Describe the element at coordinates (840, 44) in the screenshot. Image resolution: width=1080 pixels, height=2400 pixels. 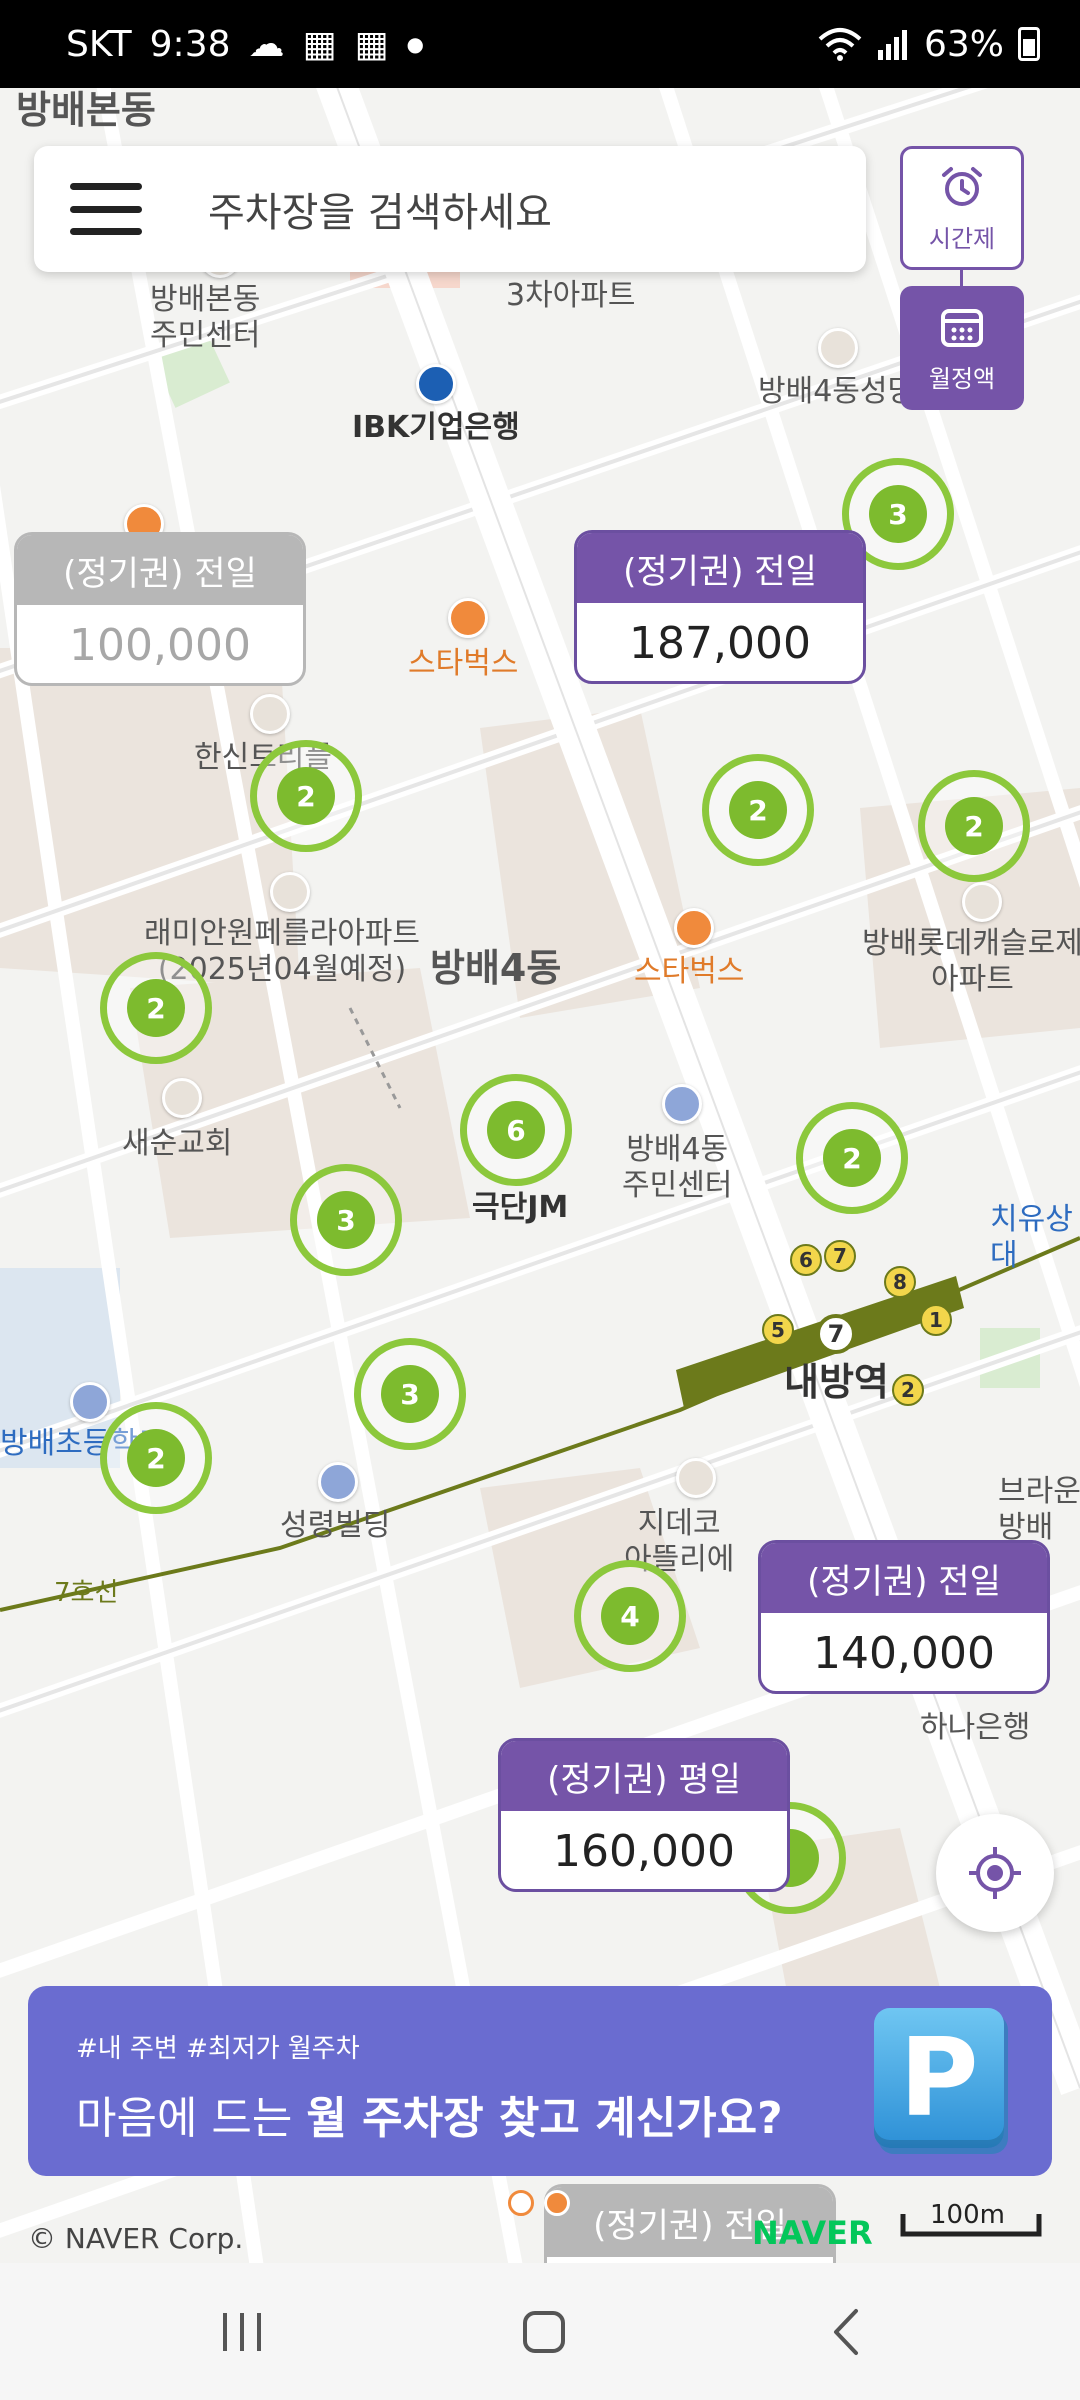
I see `wifi-icon` at that location.